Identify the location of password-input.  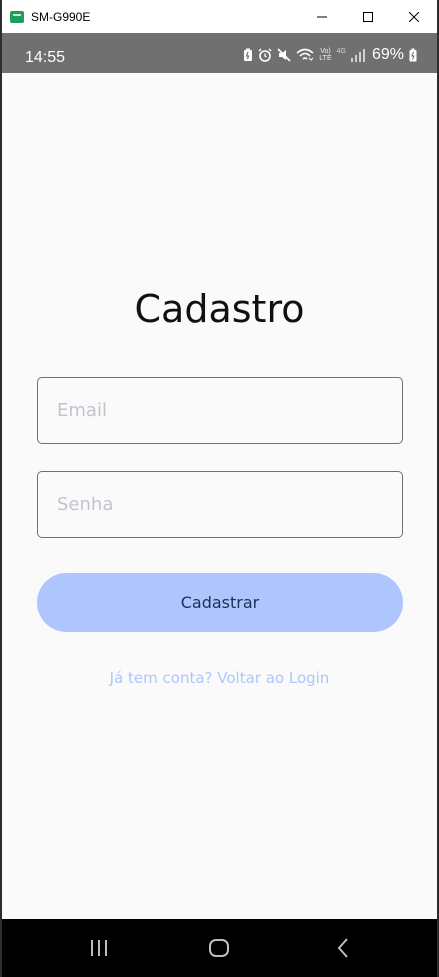
(220, 504).